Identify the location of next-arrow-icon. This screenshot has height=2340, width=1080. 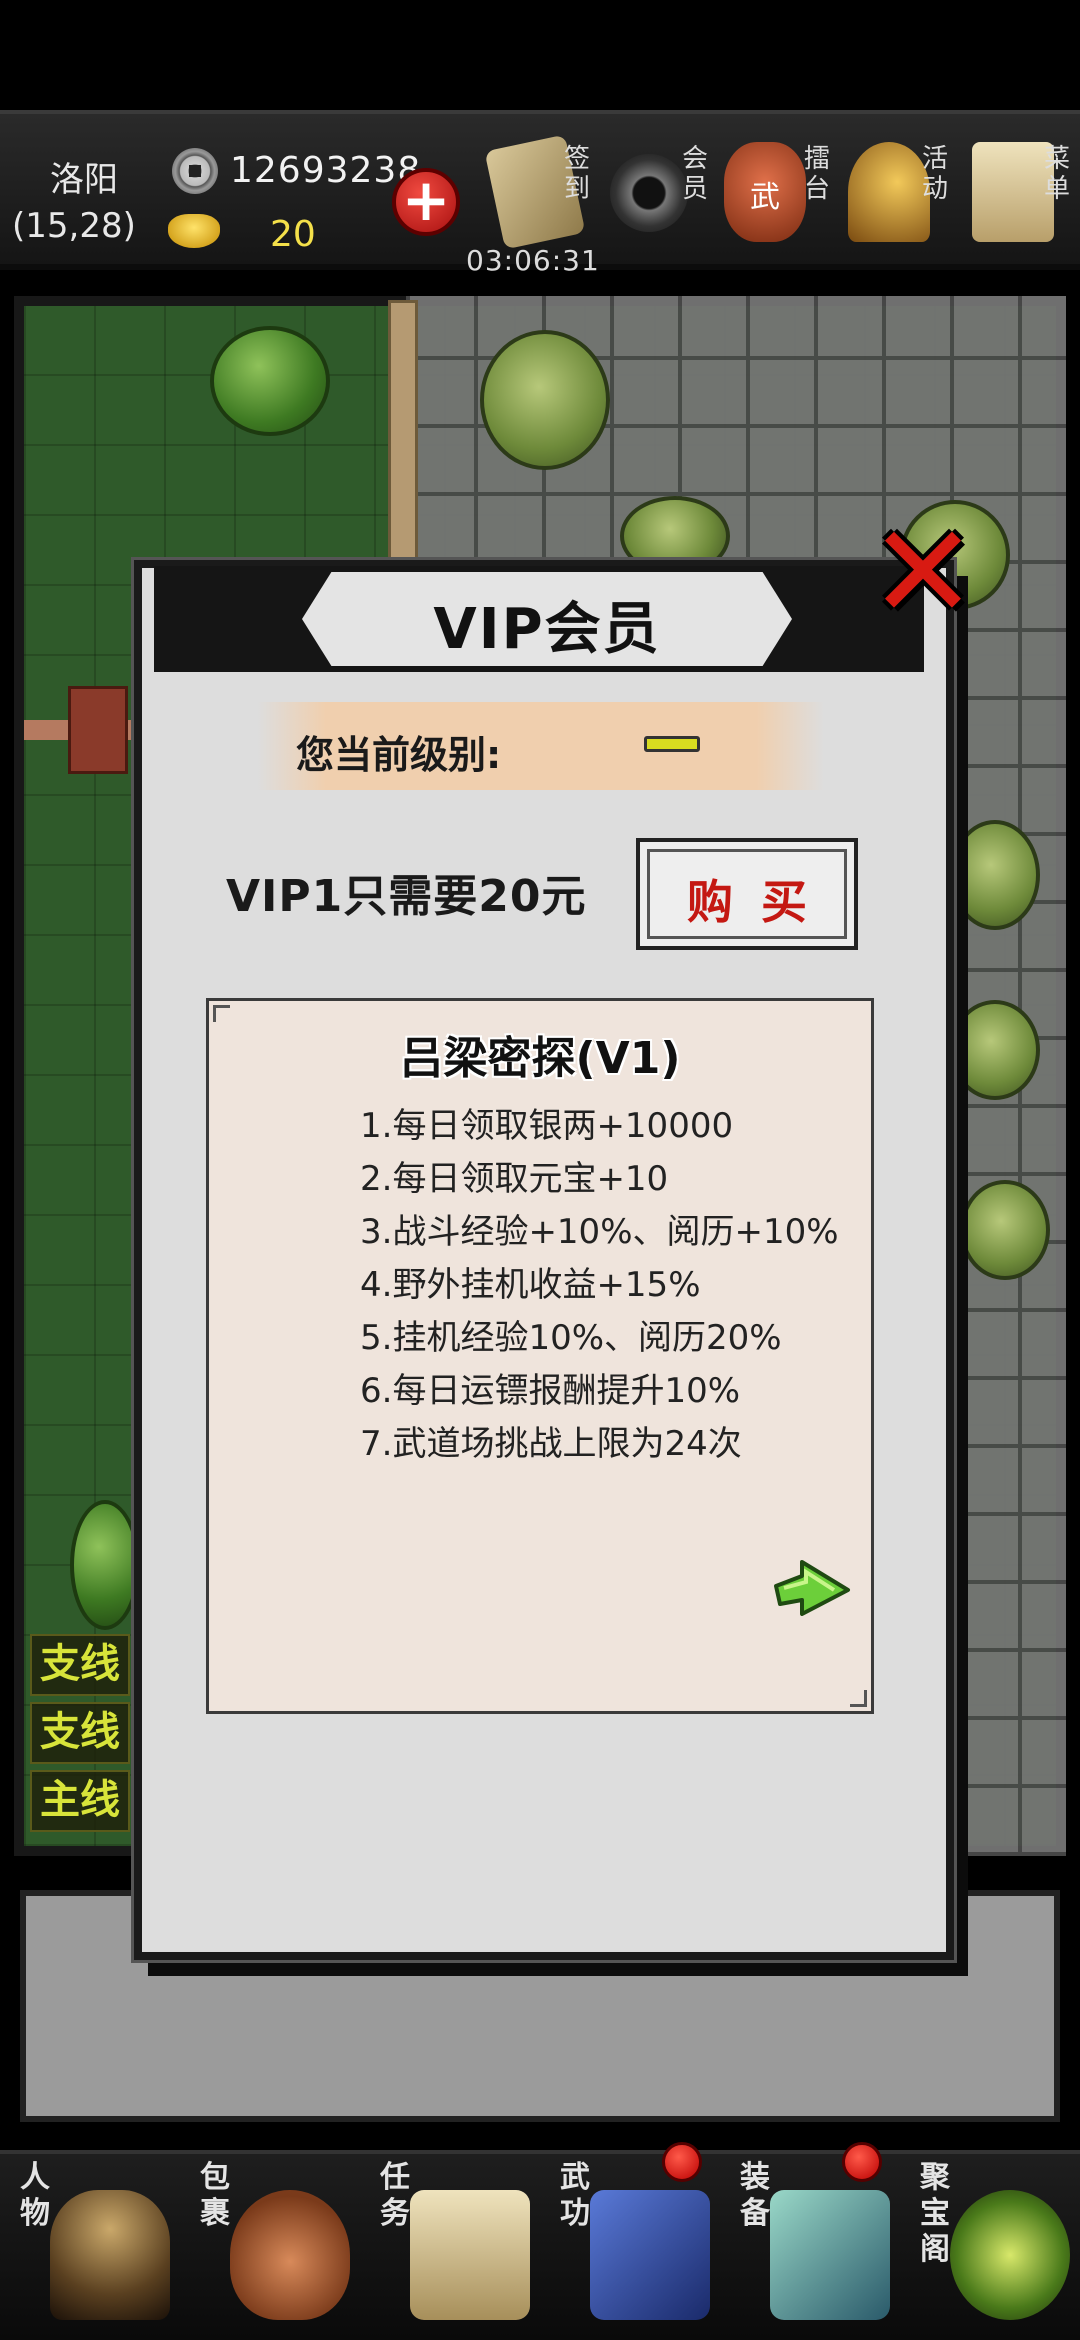
(812, 1586).